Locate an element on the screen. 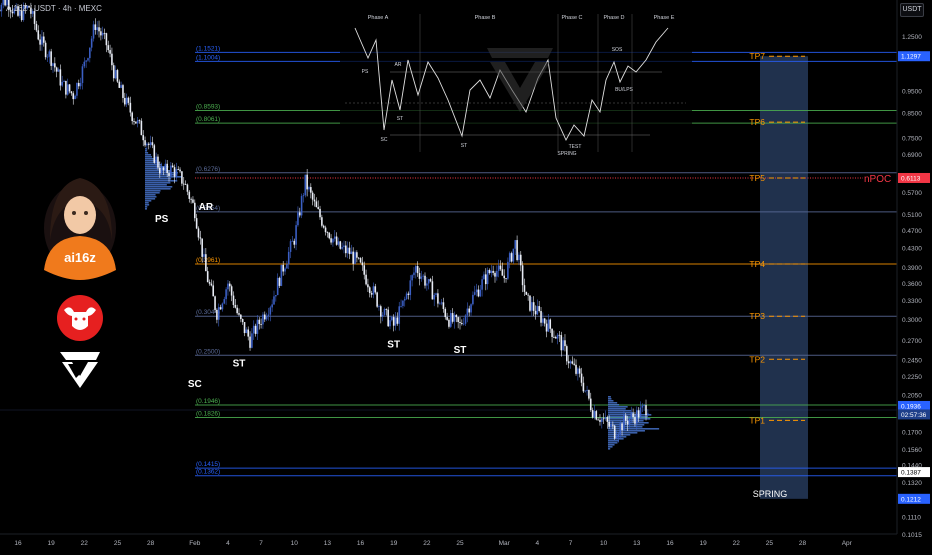 The height and width of the screenshot is (555, 932). price-tick-label: 0.2250 is located at coordinates (912, 377).